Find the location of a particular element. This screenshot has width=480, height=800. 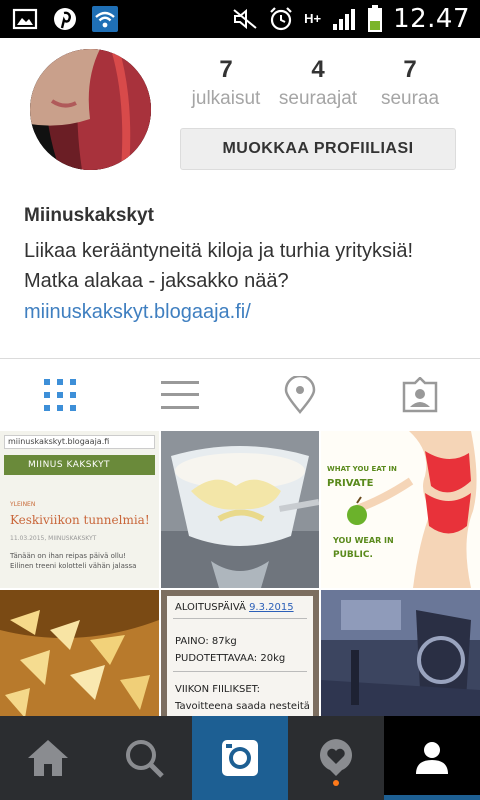

browser-url: miinuskakskyt.blogaaja.fi is located at coordinates (79, 442).